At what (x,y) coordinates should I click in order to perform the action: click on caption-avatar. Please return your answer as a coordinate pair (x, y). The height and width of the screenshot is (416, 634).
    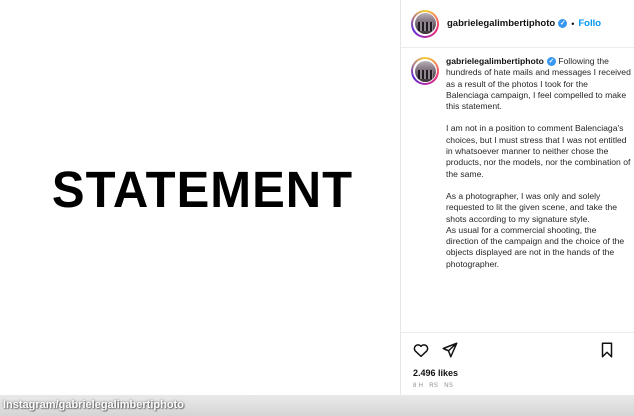
    Looking at the image, I should click on (425, 71).